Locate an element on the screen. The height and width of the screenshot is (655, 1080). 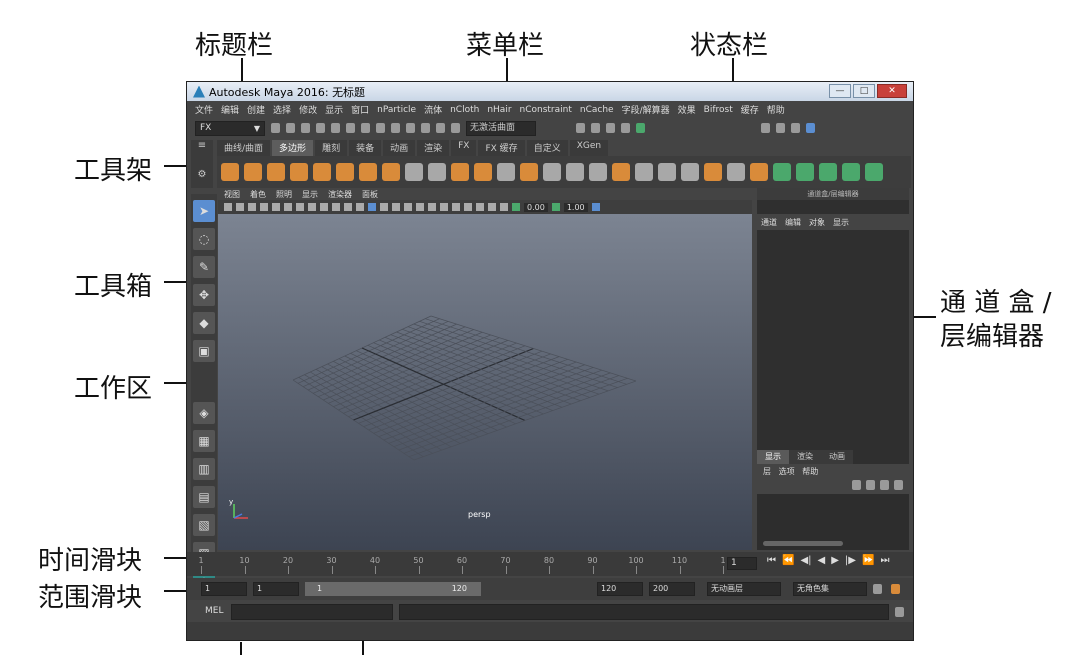
tab-custom: 自定义 is located at coordinates (547, 148).